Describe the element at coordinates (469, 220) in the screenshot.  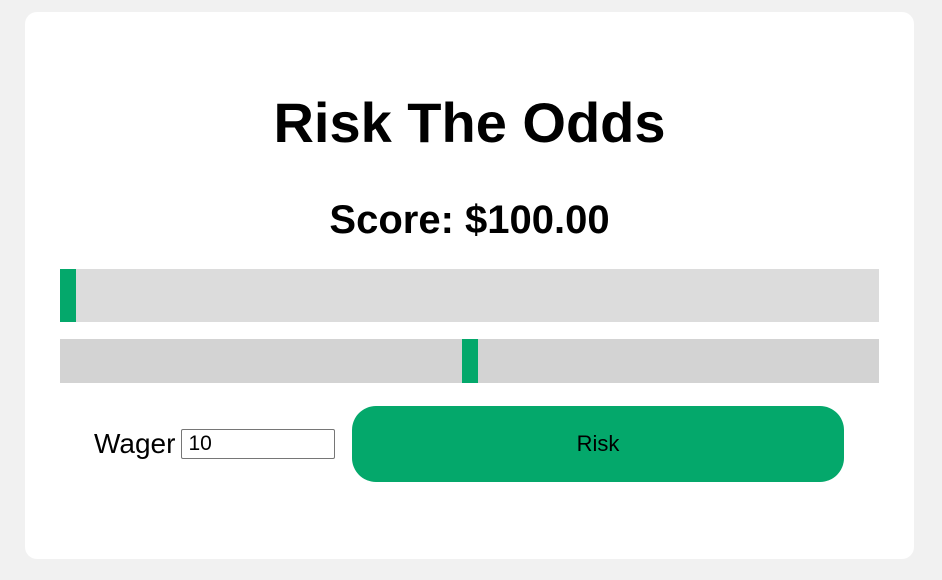
I see `score-display: Score: $100.00` at that location.